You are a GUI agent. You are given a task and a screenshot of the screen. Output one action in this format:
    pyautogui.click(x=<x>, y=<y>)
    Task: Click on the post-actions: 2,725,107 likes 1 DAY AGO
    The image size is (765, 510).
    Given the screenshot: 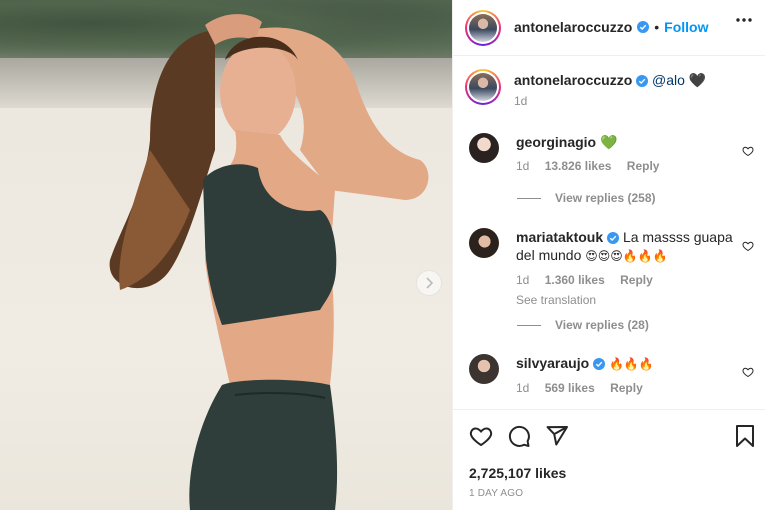 What is the action you would take?
    pyautogui.click(x=609, y=460)
    